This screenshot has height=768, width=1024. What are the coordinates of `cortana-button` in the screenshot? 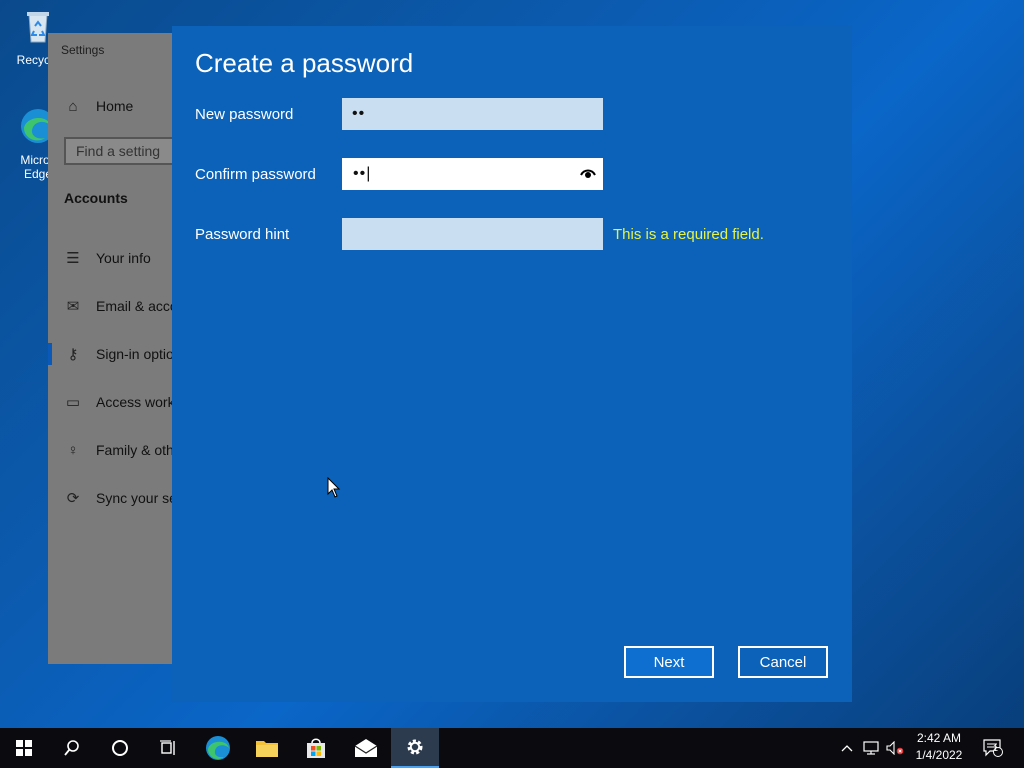 It's located at (120, 748).